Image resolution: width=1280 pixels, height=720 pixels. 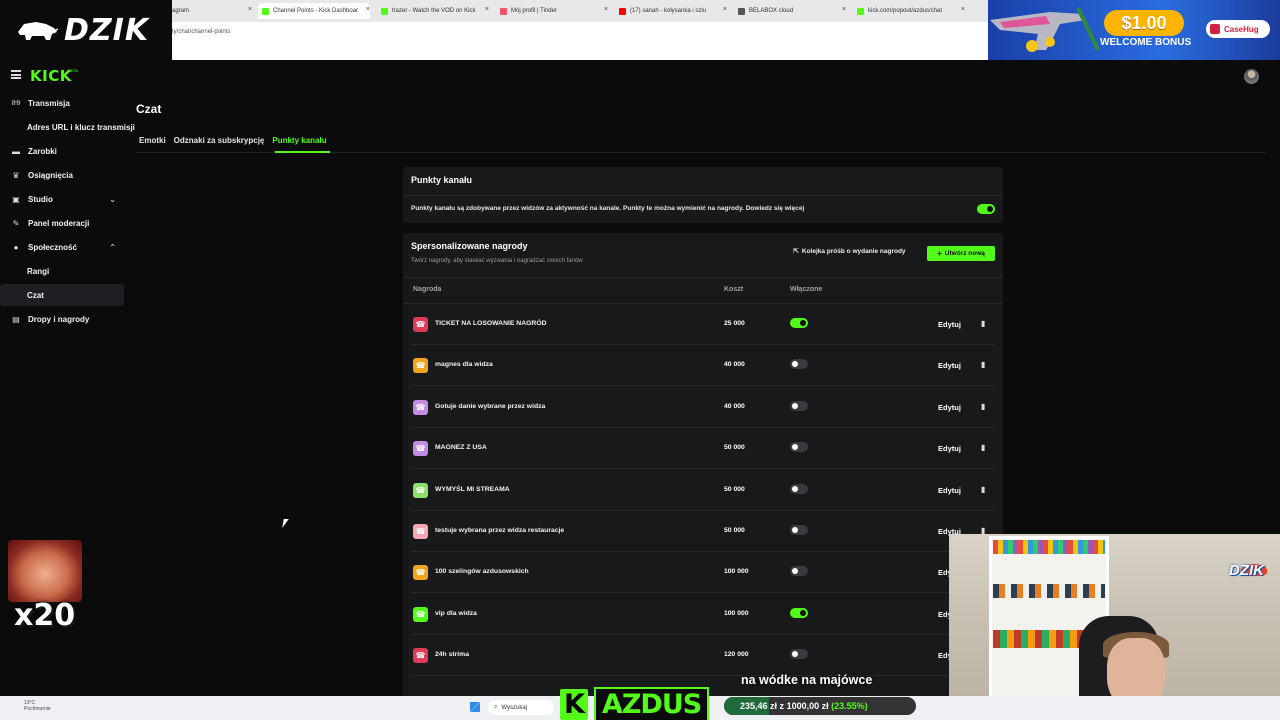 What do you see at coordinates (16, 199) in the screenshot?
I see `studio-icon: ▣` at bounding box center [16, 199].